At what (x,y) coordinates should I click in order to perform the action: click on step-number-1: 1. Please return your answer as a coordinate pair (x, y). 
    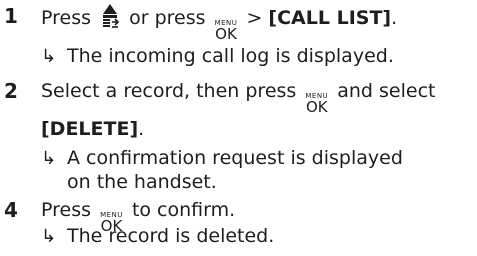
    Looking at the image, I should click on (11, 16).